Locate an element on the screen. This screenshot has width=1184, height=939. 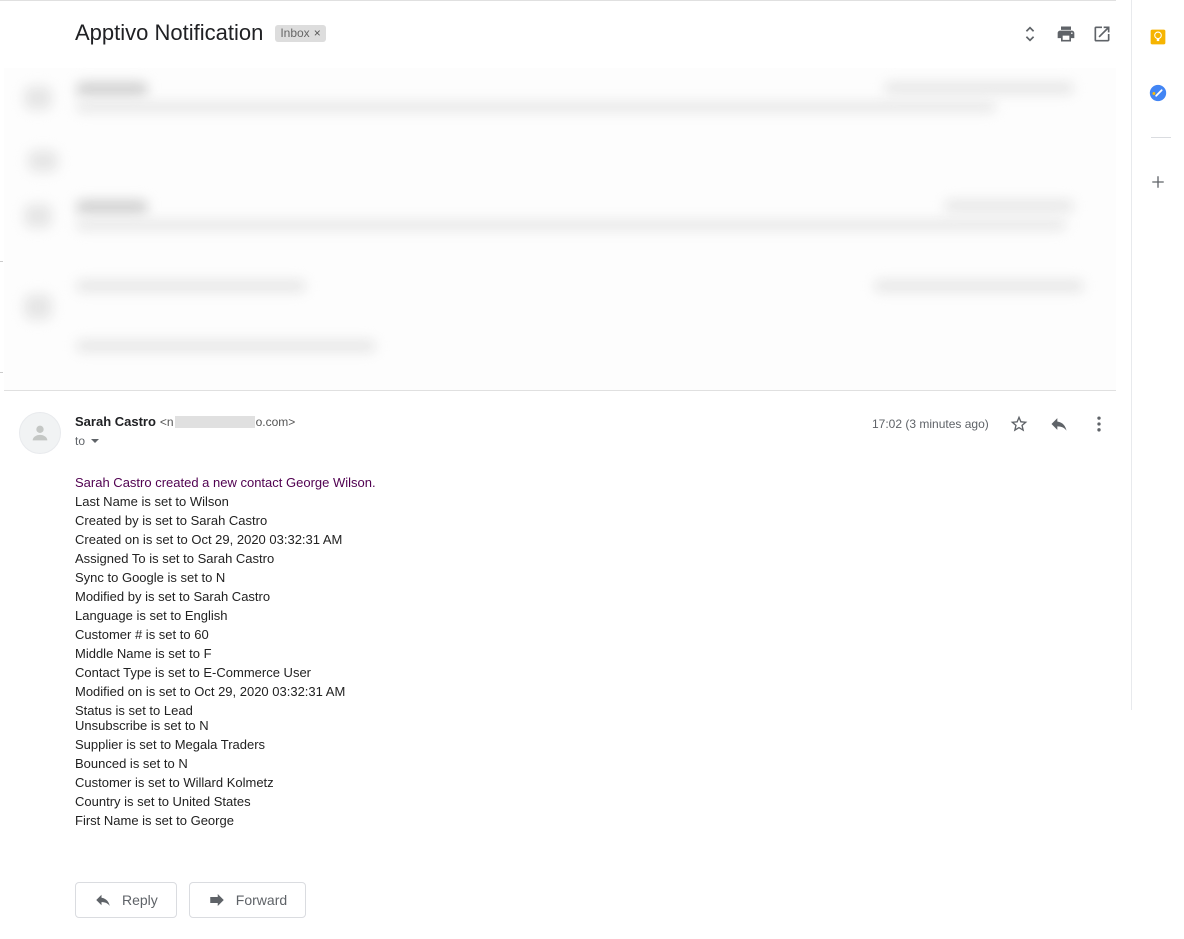
star-icon is located at coordinates (1019, 424).